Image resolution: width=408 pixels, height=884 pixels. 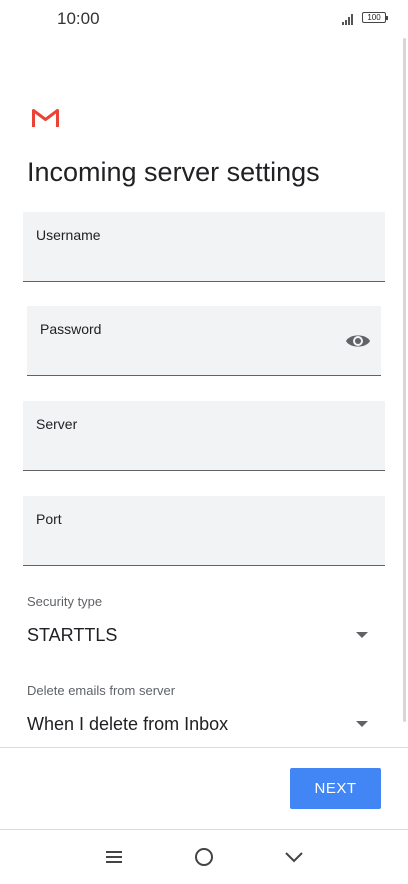 What do you see at coordinates (72, 635) in the screenshot?
I see `security-type-value: STARTTLS` at bounding box center [72, 635].